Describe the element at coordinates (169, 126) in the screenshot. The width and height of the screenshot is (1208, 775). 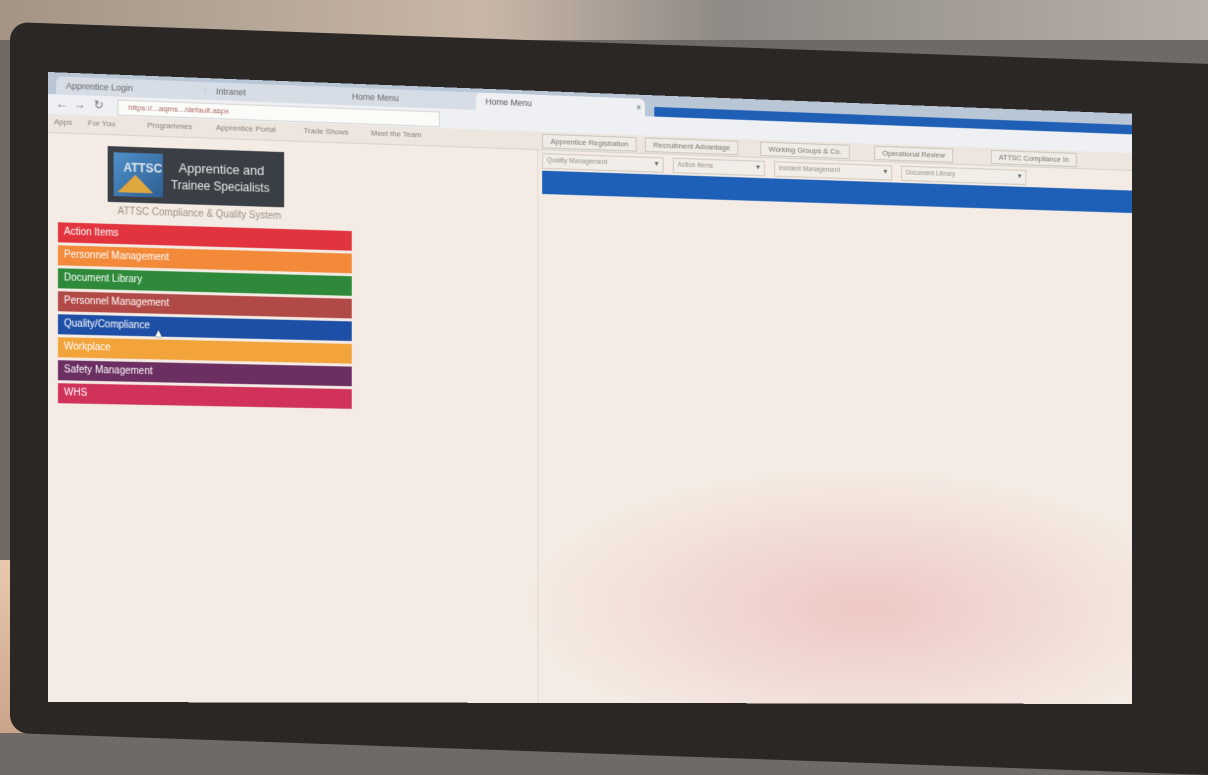
I see `bookmark-link: Programmes` at that location.